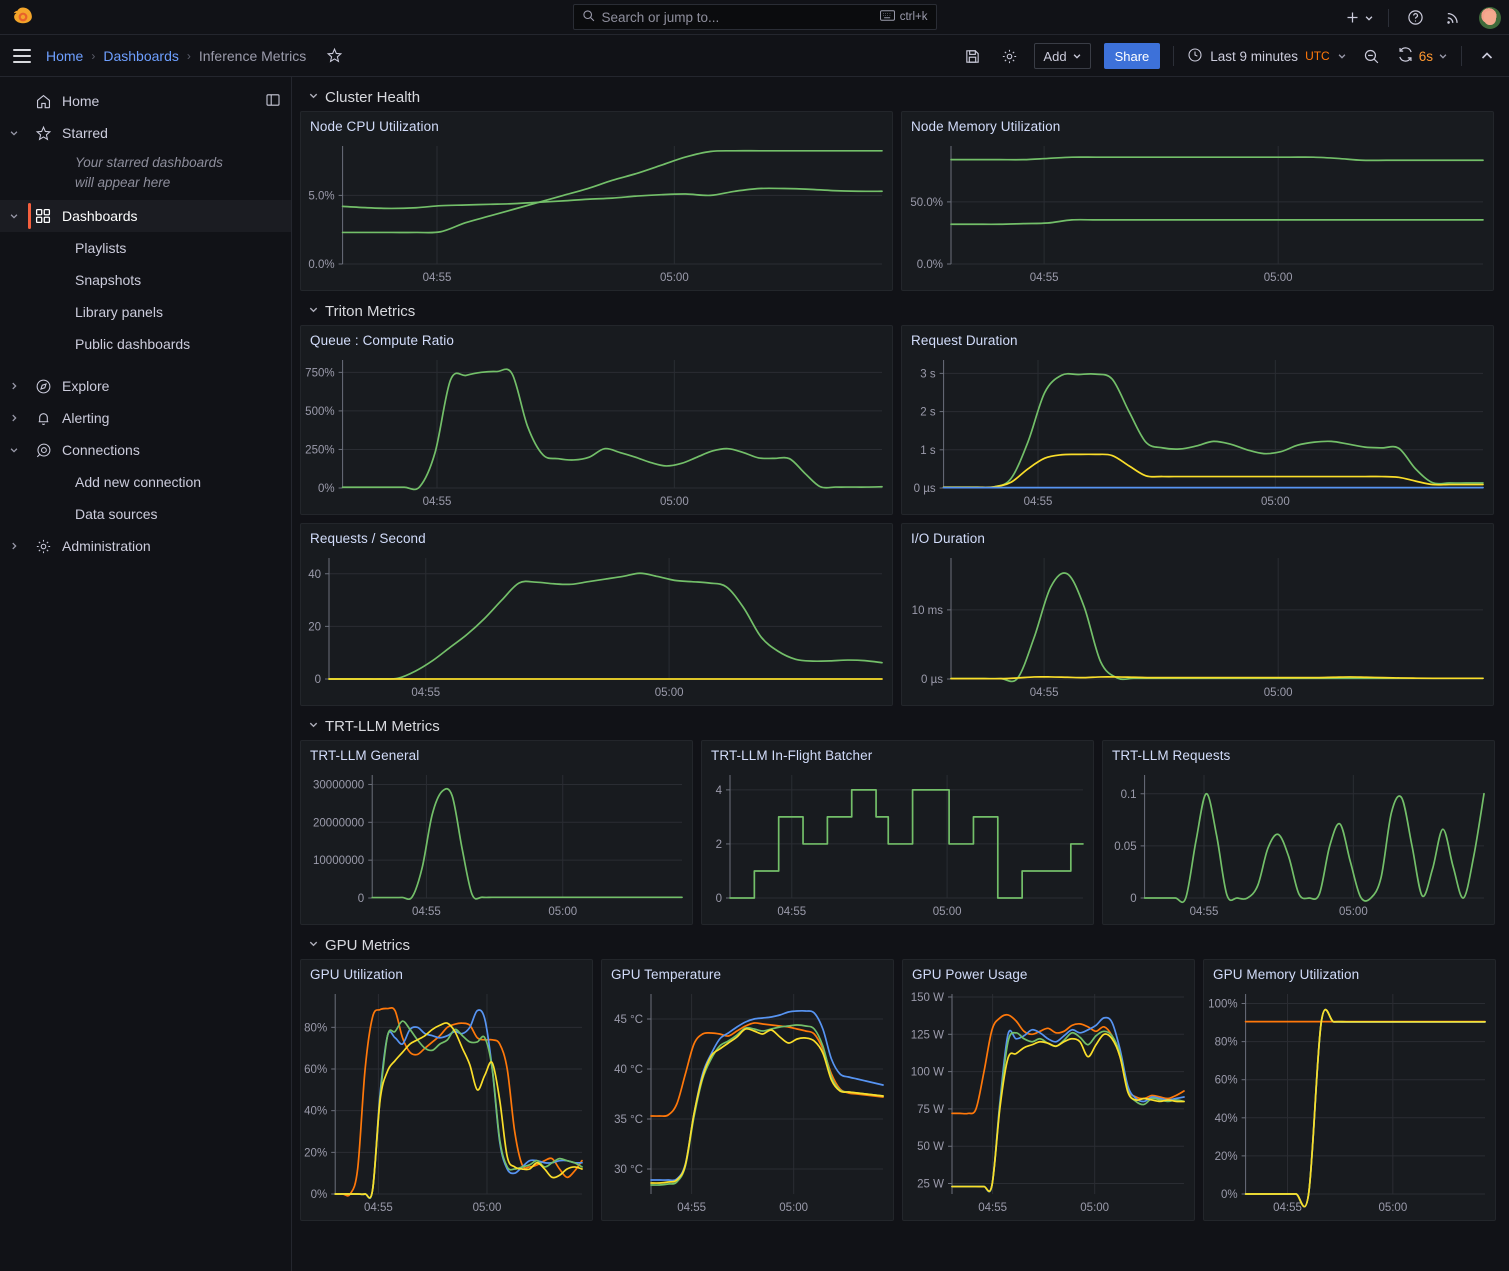 The height and width of the screenshot is (1271, 1509). What do you see at coordinates (747, 1102) in the screenshot?
I see `chart-gpu-temperature: 30 °C 35 °C 40 °C 45 °C 04:55 05:00` at bounding box center [747, 1102].